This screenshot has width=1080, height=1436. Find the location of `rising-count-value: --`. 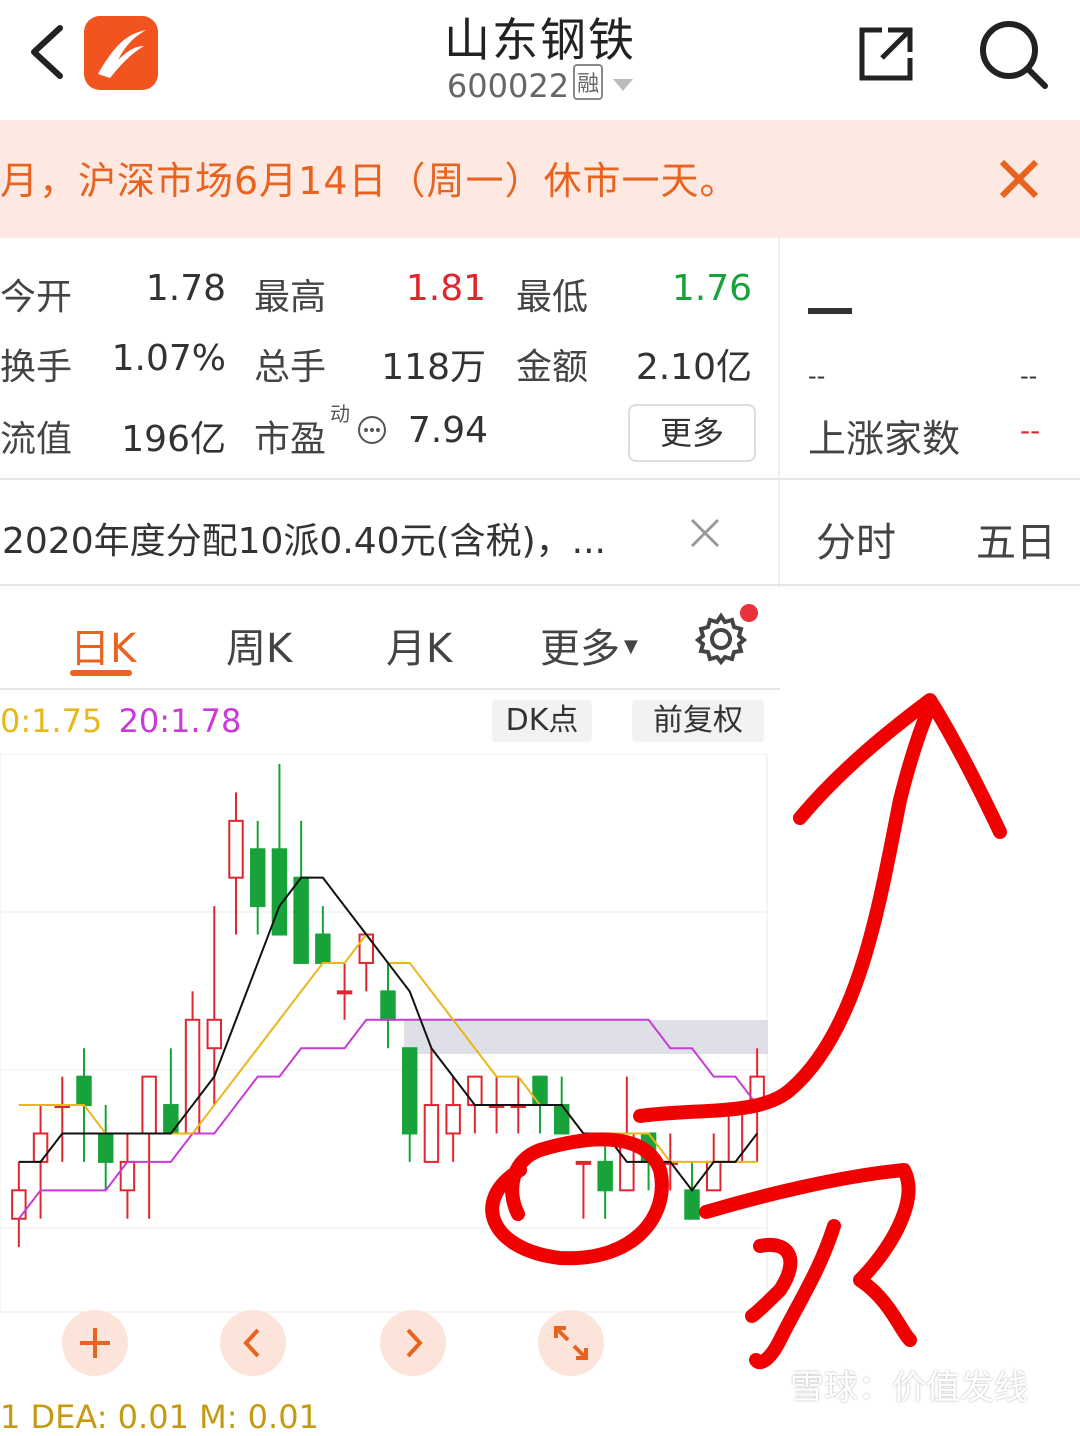

rising-count-value: -- is located at coordinates (1030, 430).